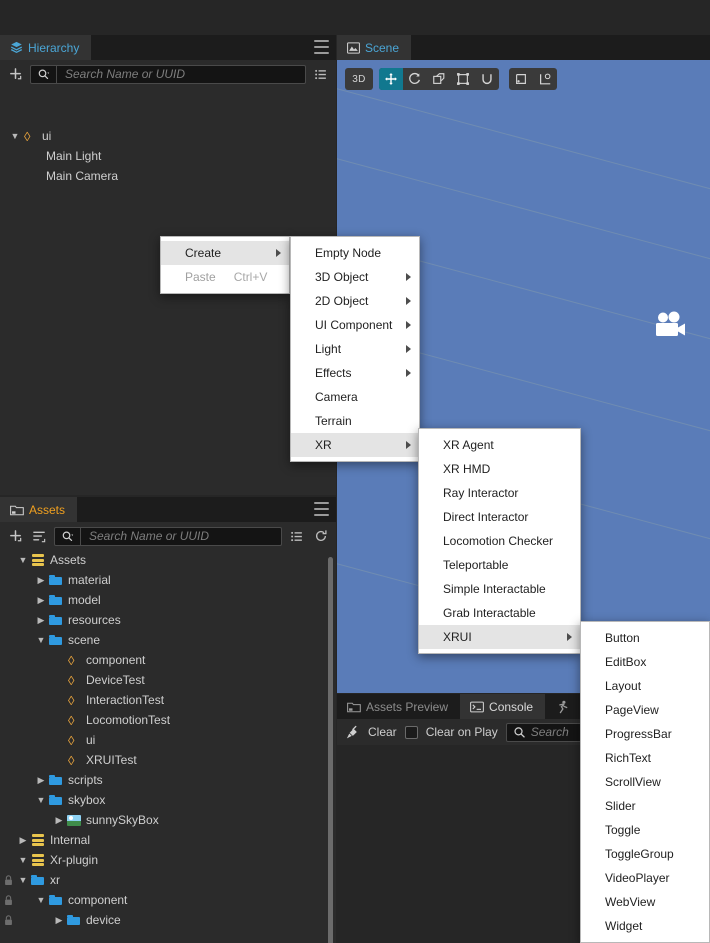 The width and height of the screenshot is (710, 943). I want to click on assets-tree-row: ▼ xr, so click(168, 880).